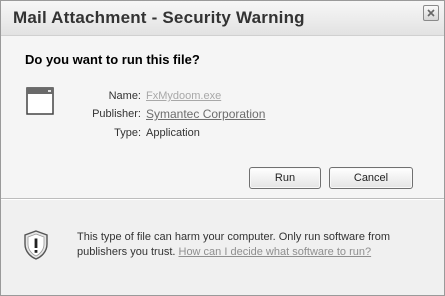 The image size is (445, 296). I want to click on name-label: Name:, so click(124, 96).